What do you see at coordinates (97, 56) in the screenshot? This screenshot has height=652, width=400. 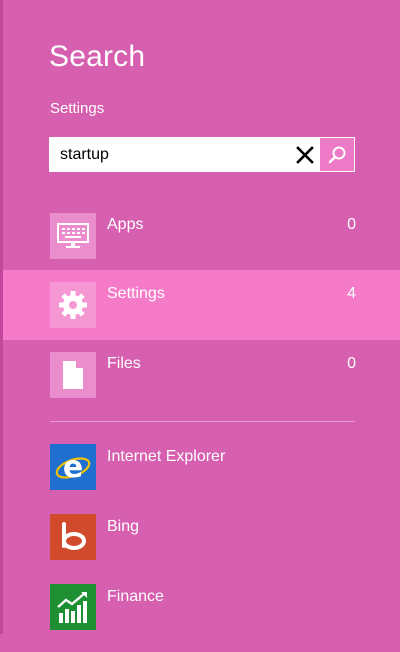 I see `search-pane-title: Search` at bounding box center [97, 56].